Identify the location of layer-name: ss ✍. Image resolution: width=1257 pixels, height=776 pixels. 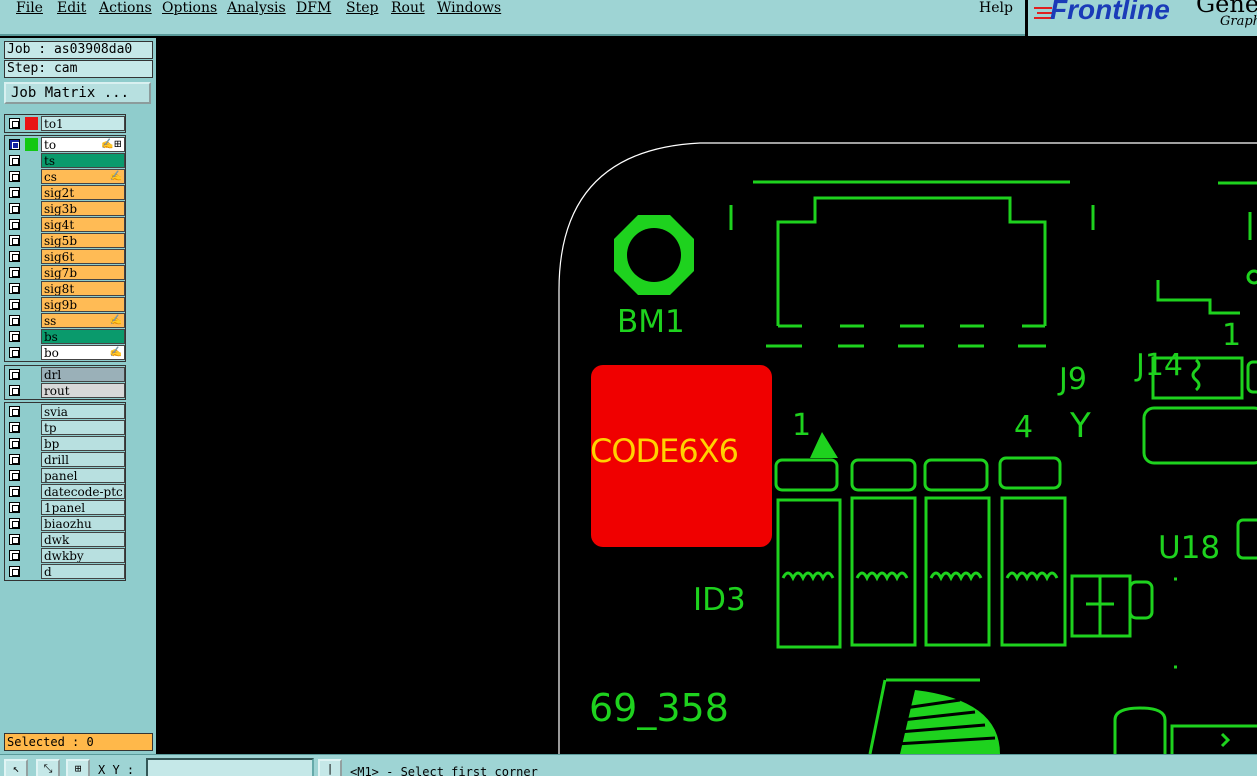
(83, 320).